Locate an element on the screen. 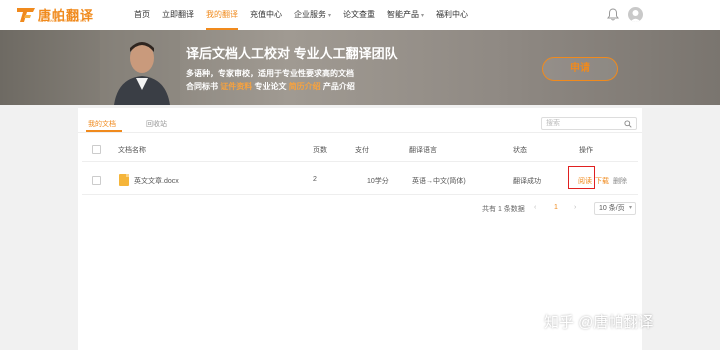 The image size is (720, 350). main-nav: 首页 立即翻译 我的翻译 充值中心 企业服务 ▾ 论文查重 智能产品 ▾ 福利中心 is located at coordinates (307, 15).